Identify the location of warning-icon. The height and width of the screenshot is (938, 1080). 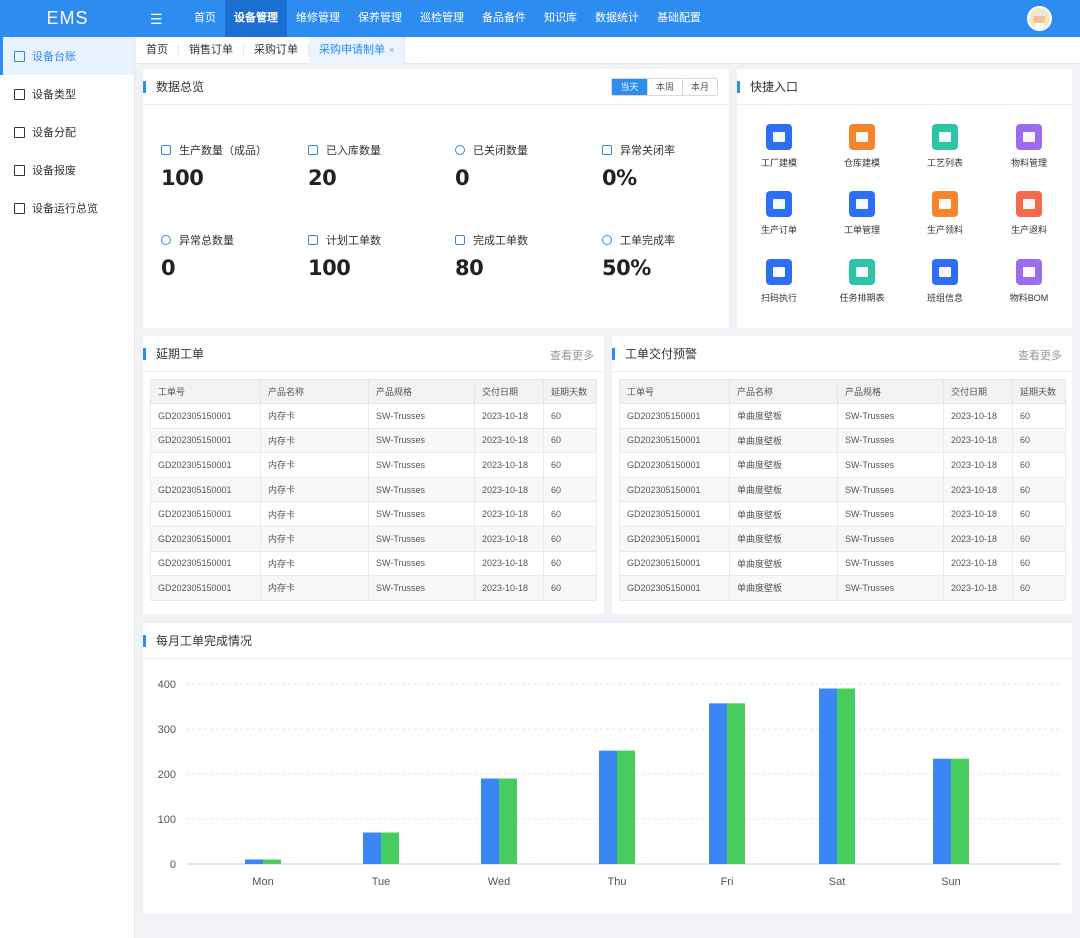
(607, 150).